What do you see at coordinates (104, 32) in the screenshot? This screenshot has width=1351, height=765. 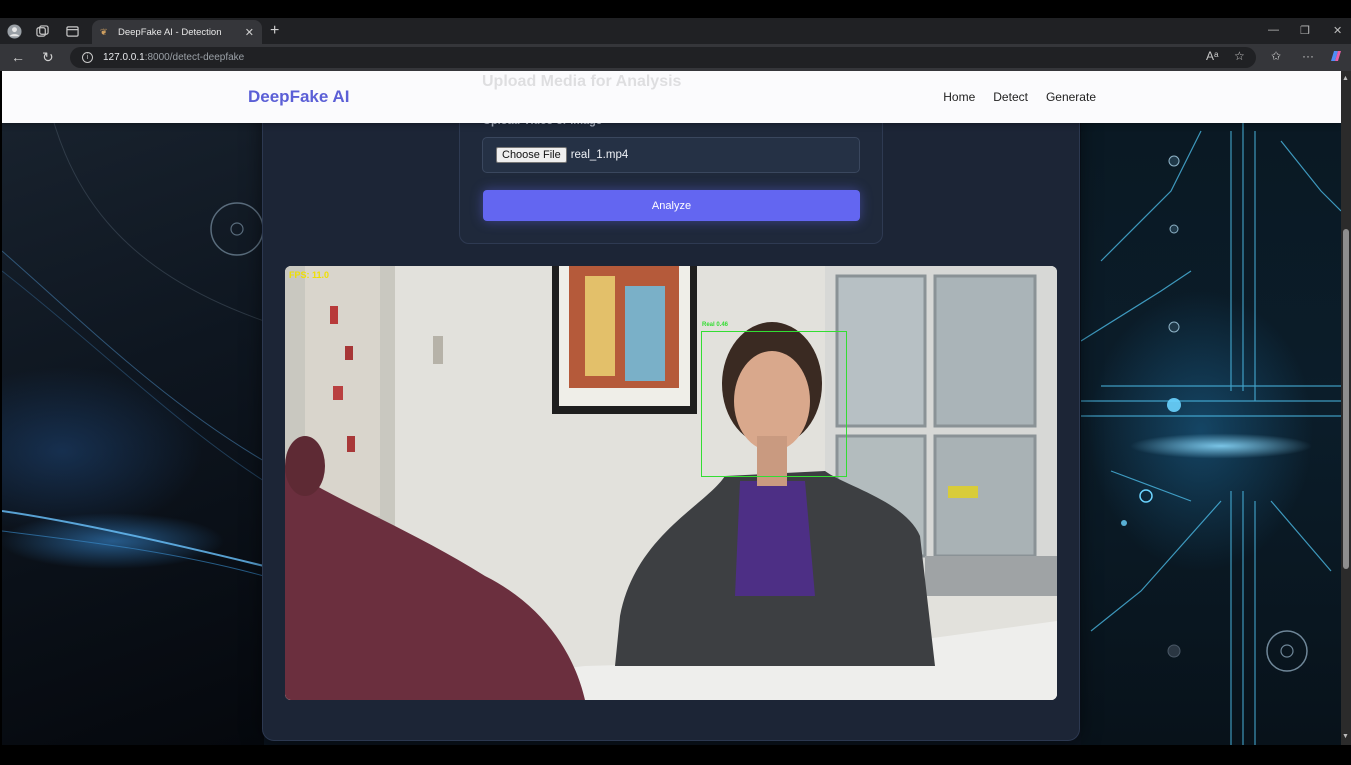 I see `site-favicon-icon: ❦` at bounding box center [104, 32].